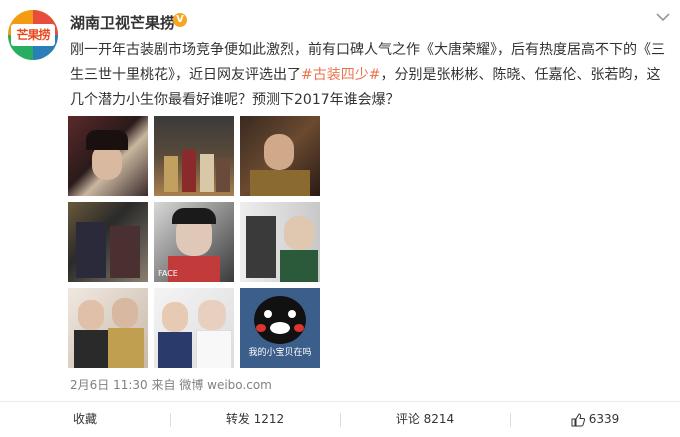  I want to click on like-button: 6339, so click(595, 419).